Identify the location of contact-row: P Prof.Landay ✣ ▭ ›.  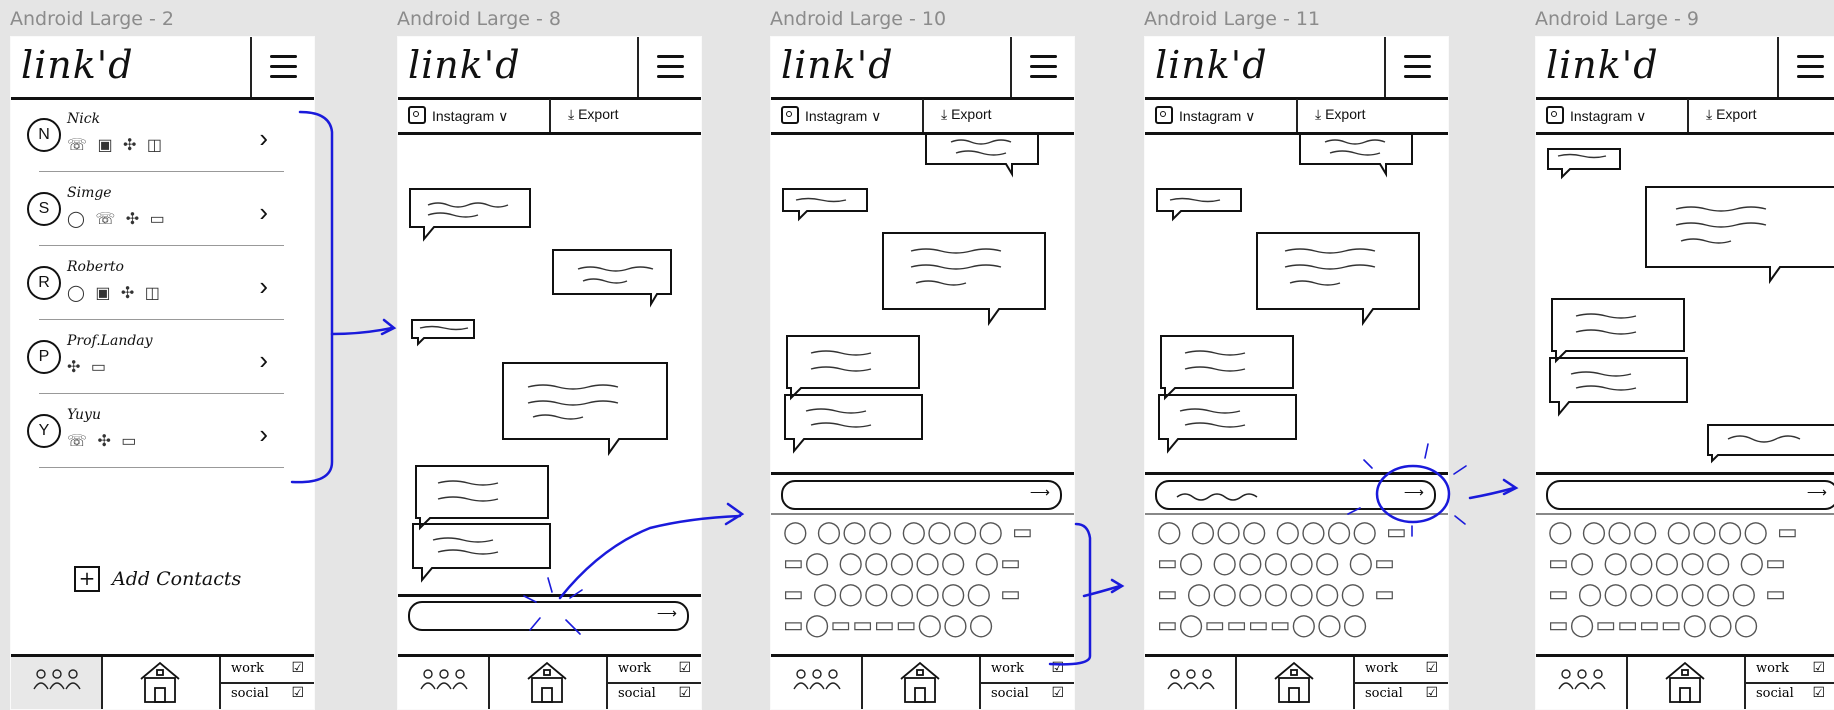
(155, 360).